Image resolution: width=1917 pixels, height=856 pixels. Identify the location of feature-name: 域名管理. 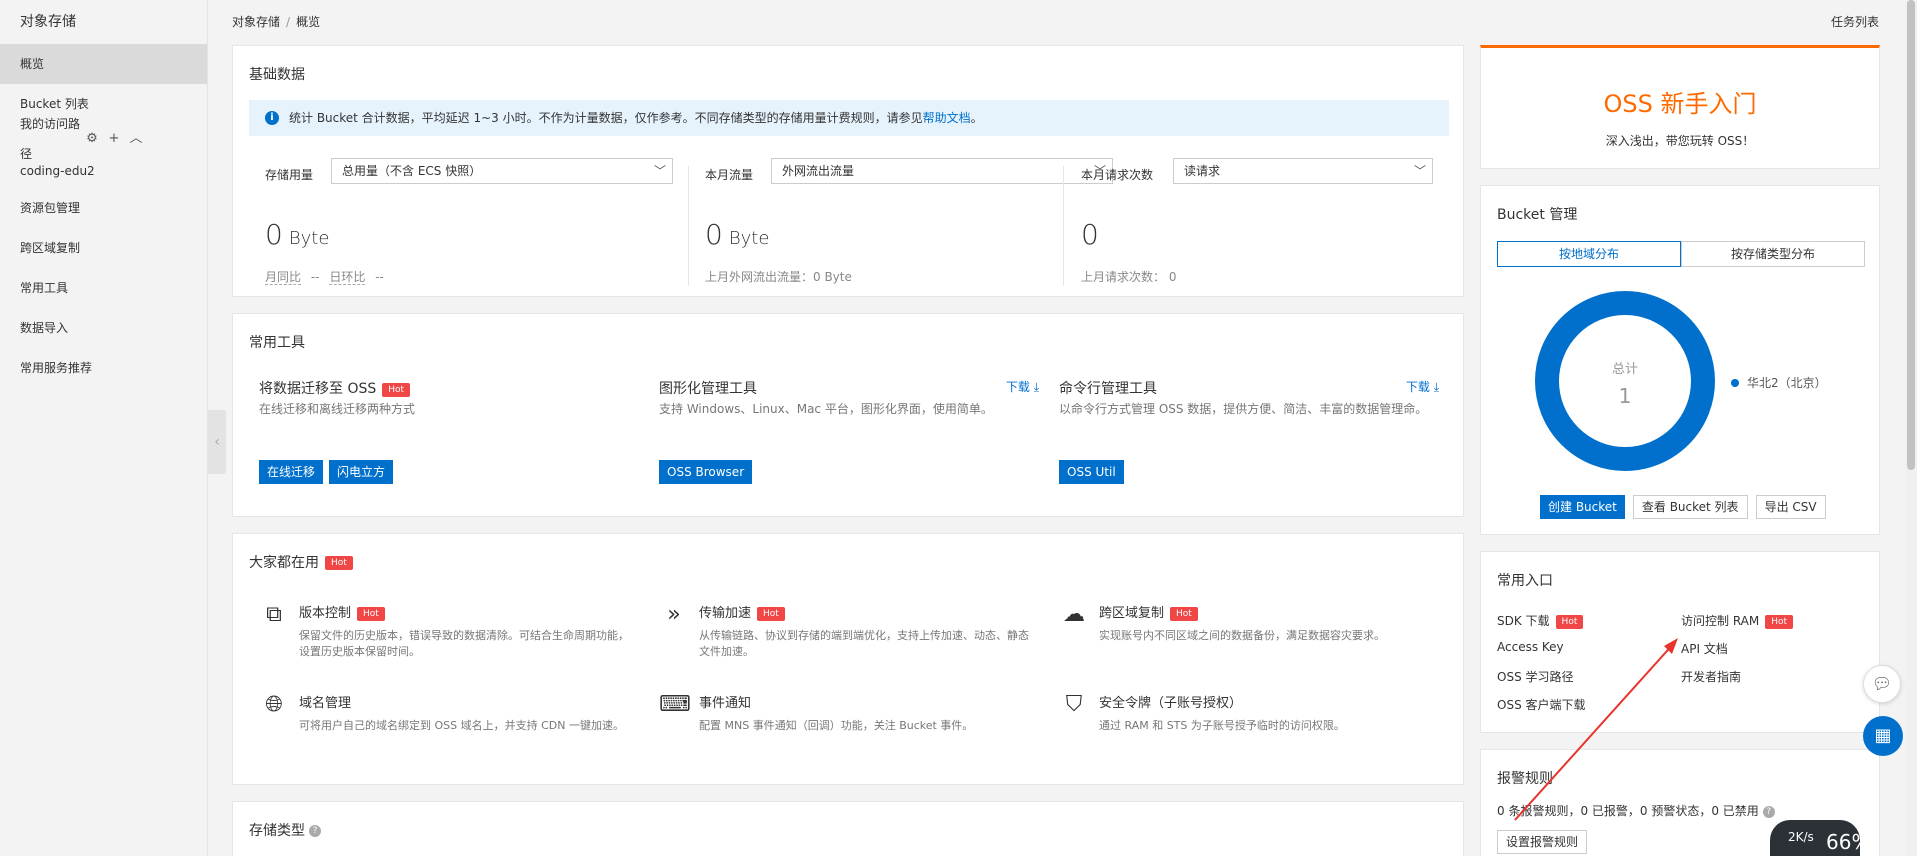
(325, 703).